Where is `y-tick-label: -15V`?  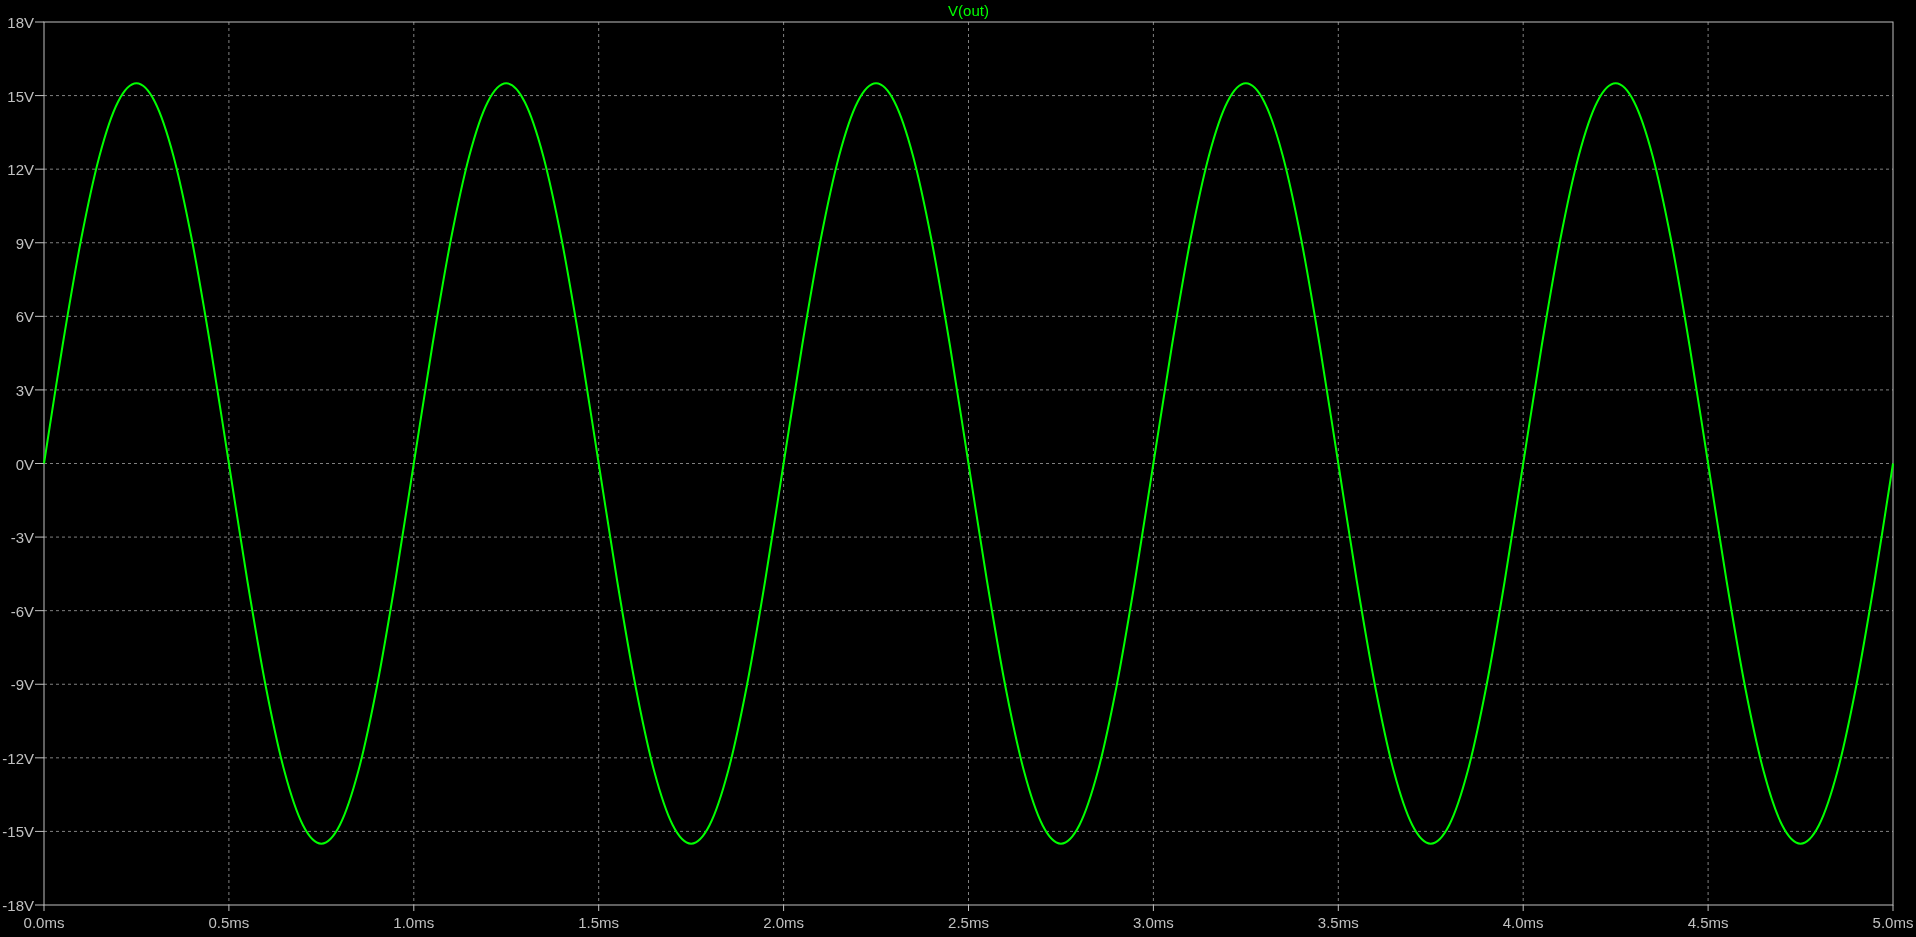
y-tick-label: -15V is located at coordinates (18, 832).